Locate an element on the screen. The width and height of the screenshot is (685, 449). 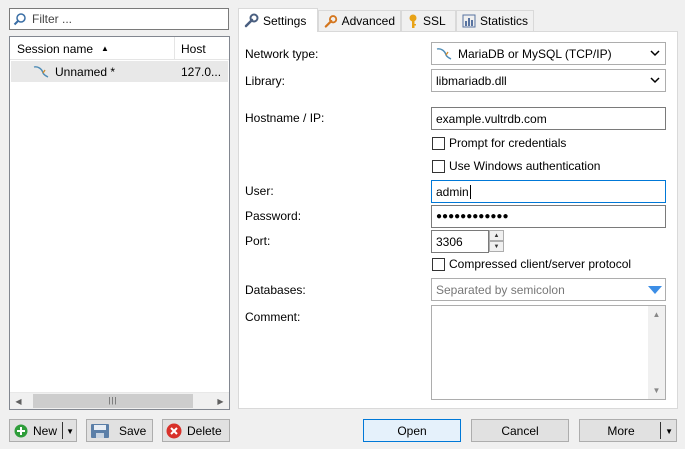
port-input: 3306 is located at coordinates (460, 241).